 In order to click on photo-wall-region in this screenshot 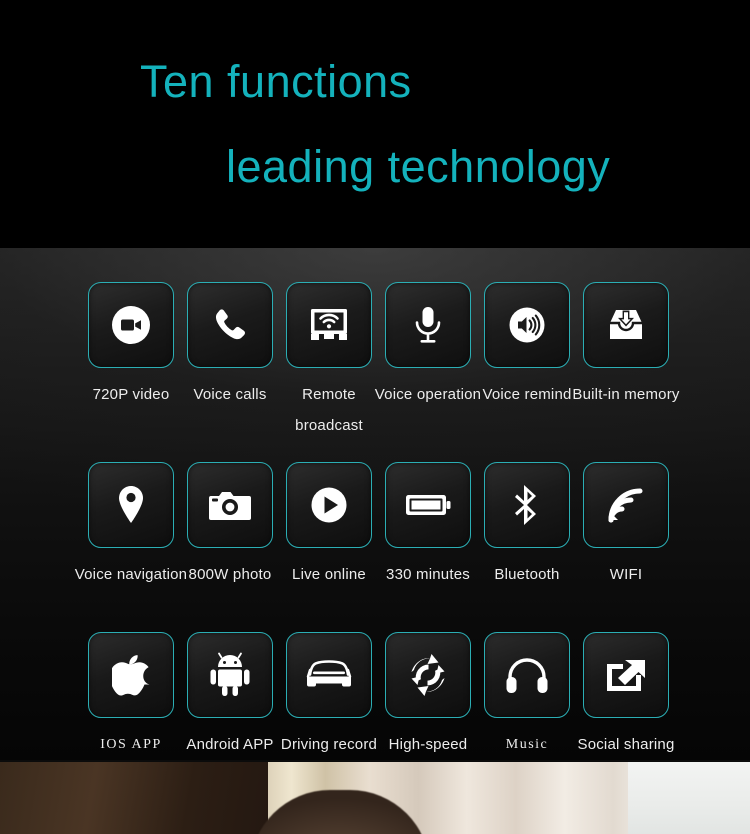, I will do `click(689, 797)`.